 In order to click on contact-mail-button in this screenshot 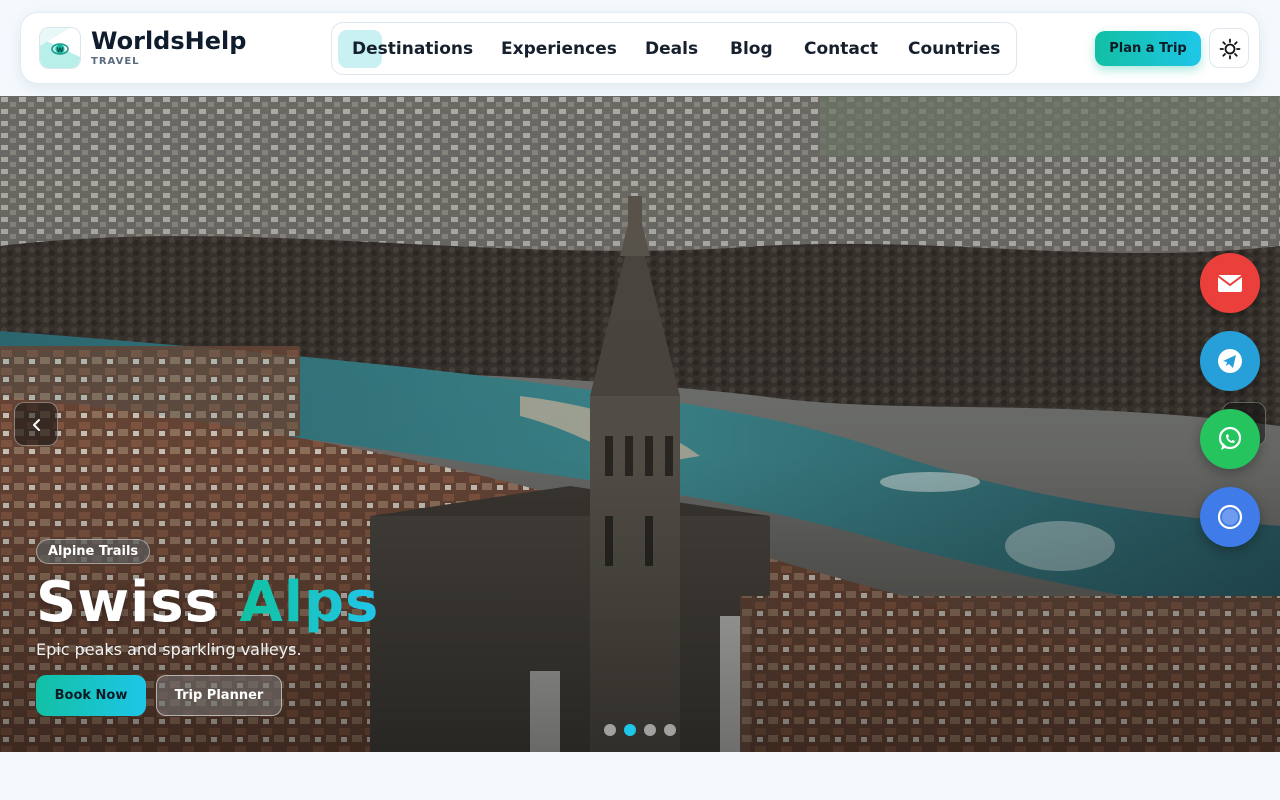, I will do `click(1230, 283)`.